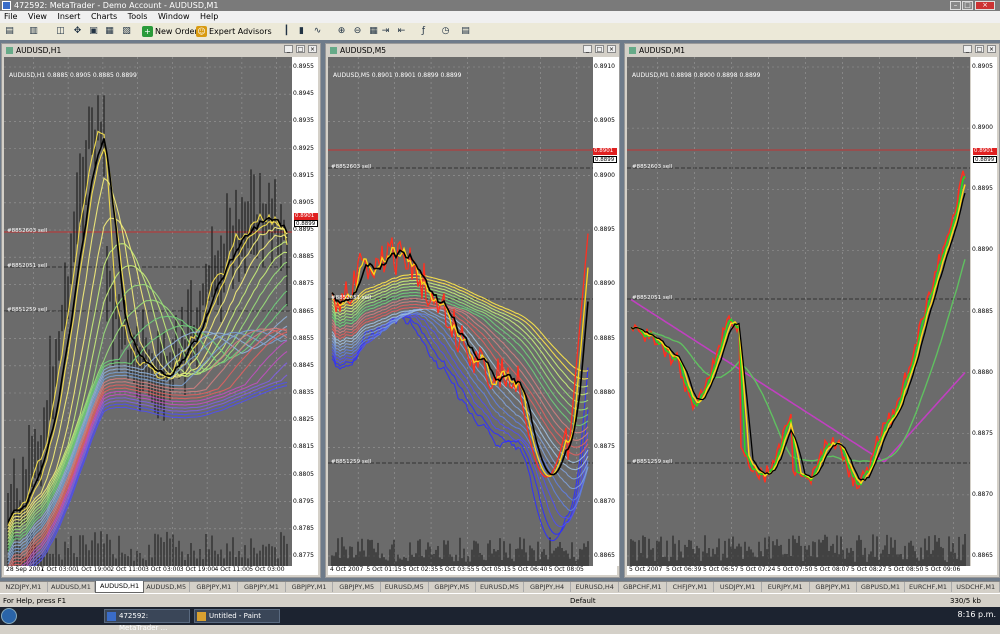  Describe the element at coordinates (138, 17) in the screenshot. I see `menu-tools: Tools` at that location.